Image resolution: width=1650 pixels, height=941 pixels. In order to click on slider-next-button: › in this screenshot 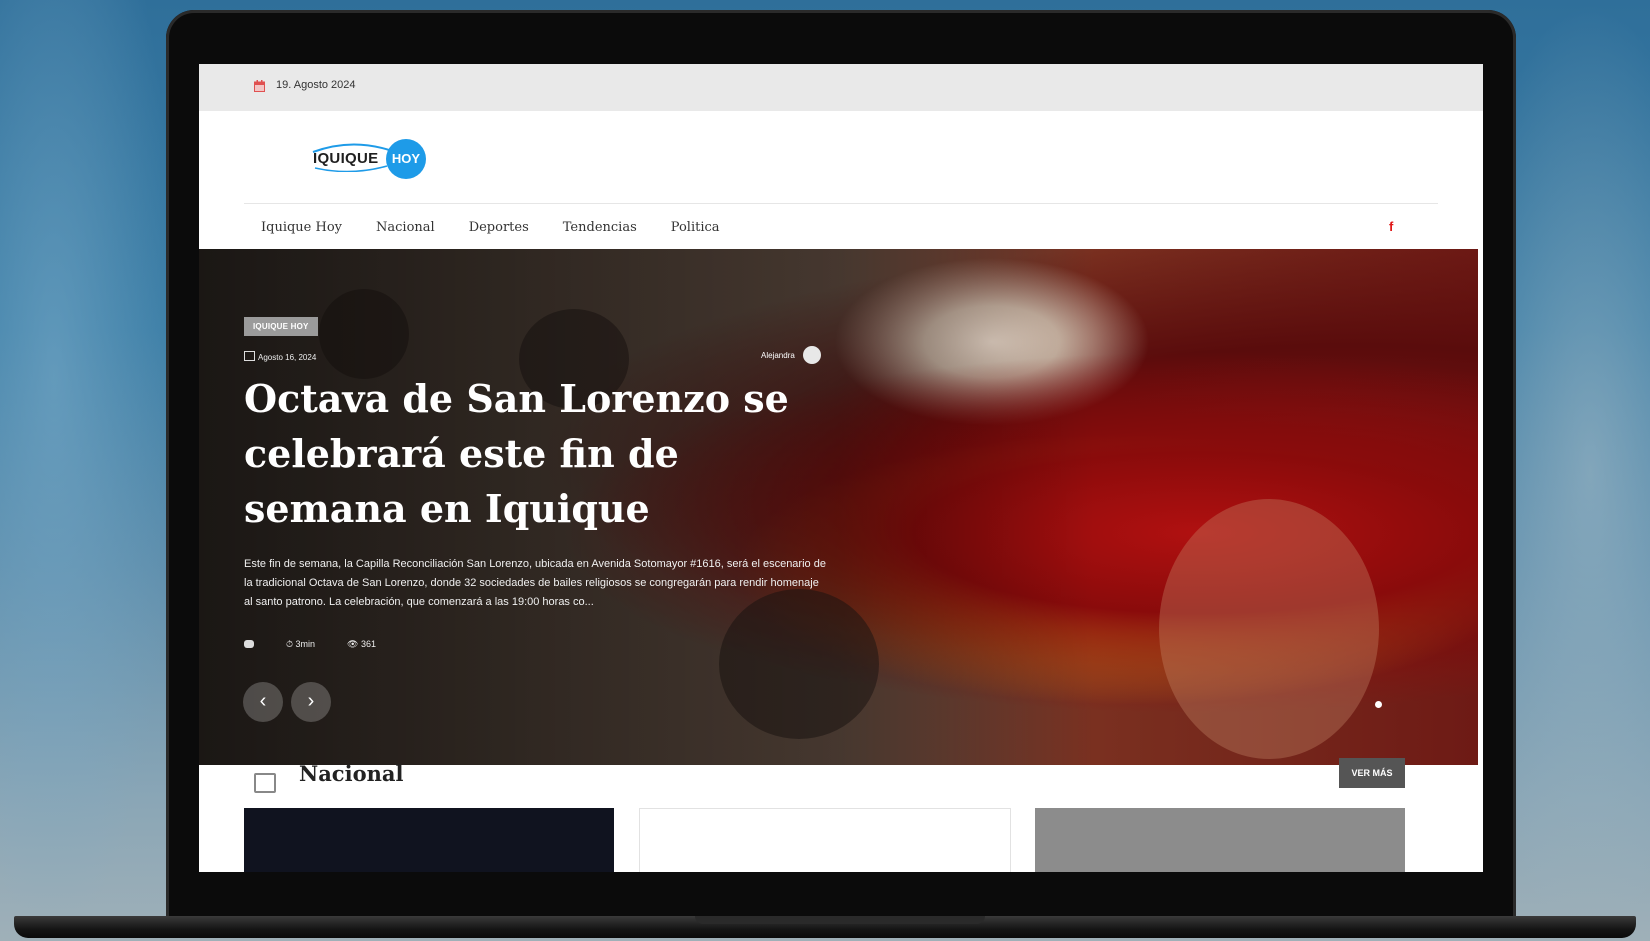, I will do `click(311, 702)`.